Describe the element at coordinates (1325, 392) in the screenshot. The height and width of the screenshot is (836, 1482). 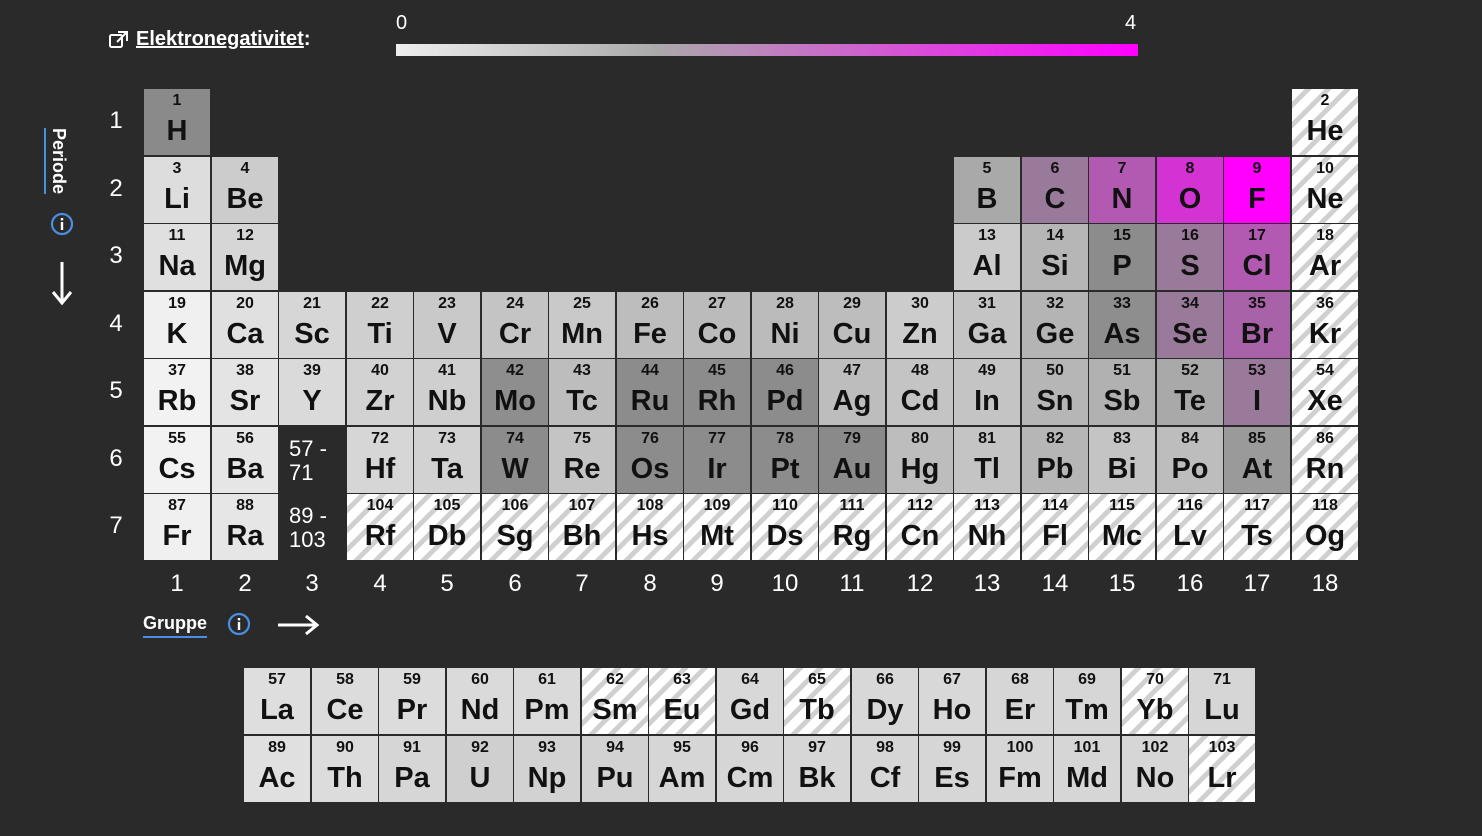
I see `element-xe: 54 Xe` at that location.